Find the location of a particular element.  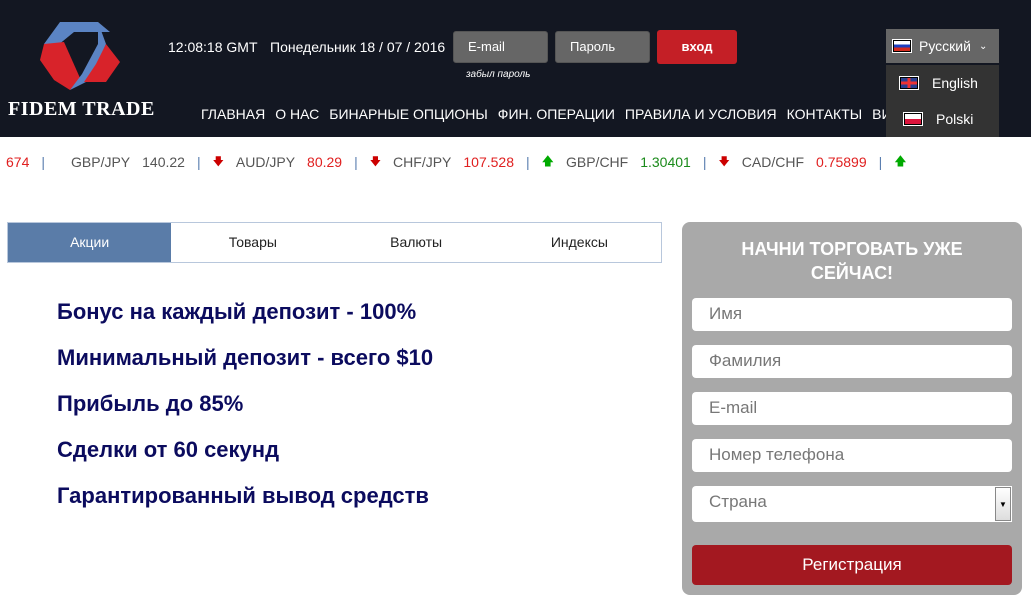

language-selected: Русский is located at coordinates (945, 46).